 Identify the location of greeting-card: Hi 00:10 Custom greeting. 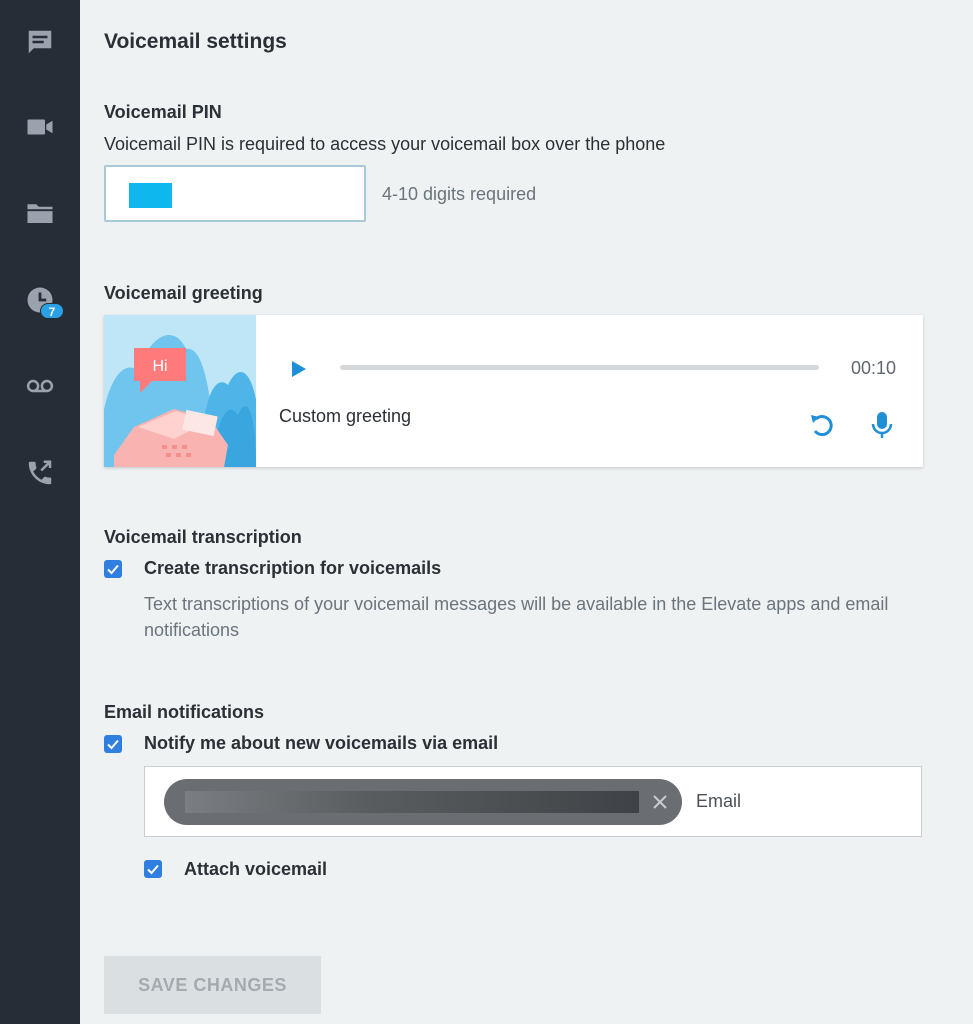
(513, 391).